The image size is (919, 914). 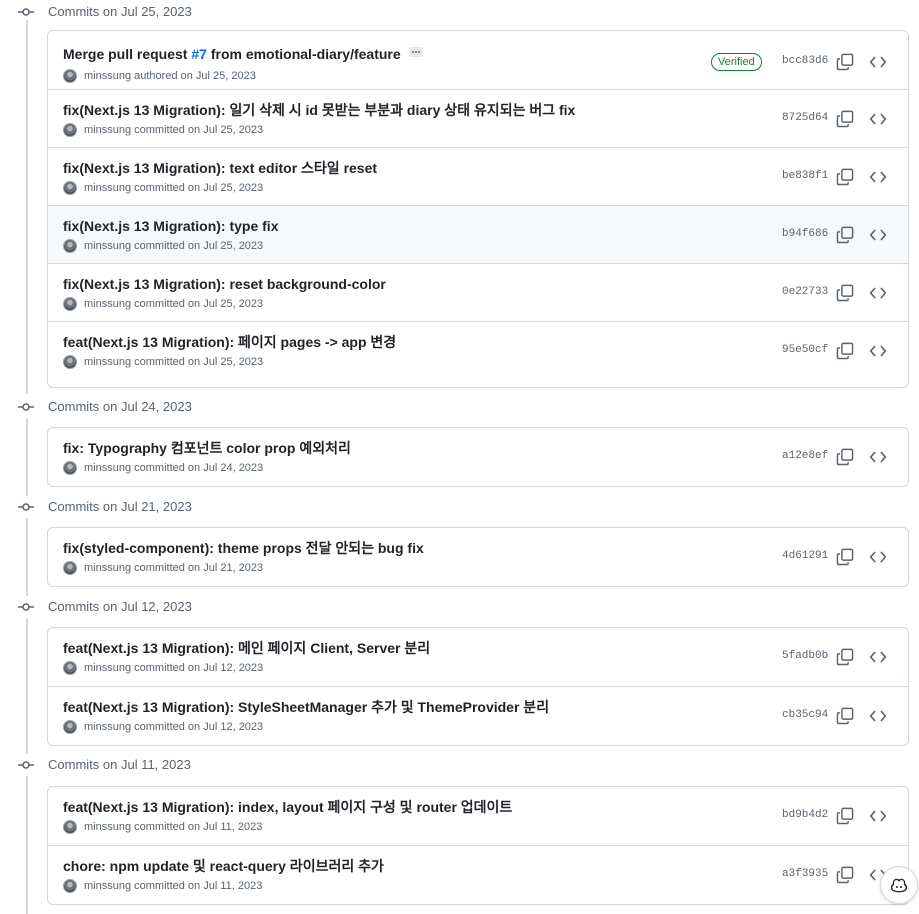 What do you see at coordinates (163, 568) in the screenshot?
I see `commit-meta: minssung committed on Jul 21, 2023` at bounding box center [163, 568].